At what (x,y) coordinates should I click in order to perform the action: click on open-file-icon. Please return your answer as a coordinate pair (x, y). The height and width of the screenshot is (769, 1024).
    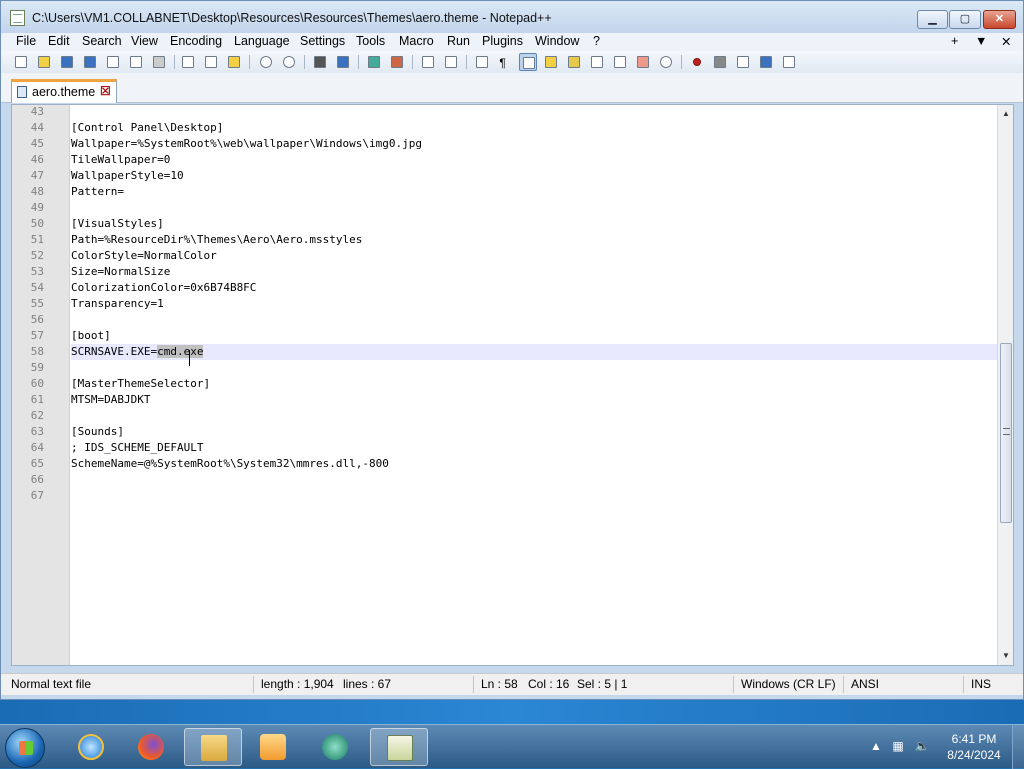
    Looking at the image, I should click on (44, 62).